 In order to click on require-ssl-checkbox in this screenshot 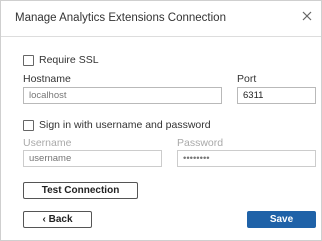, I will do `click(28, 60)`.